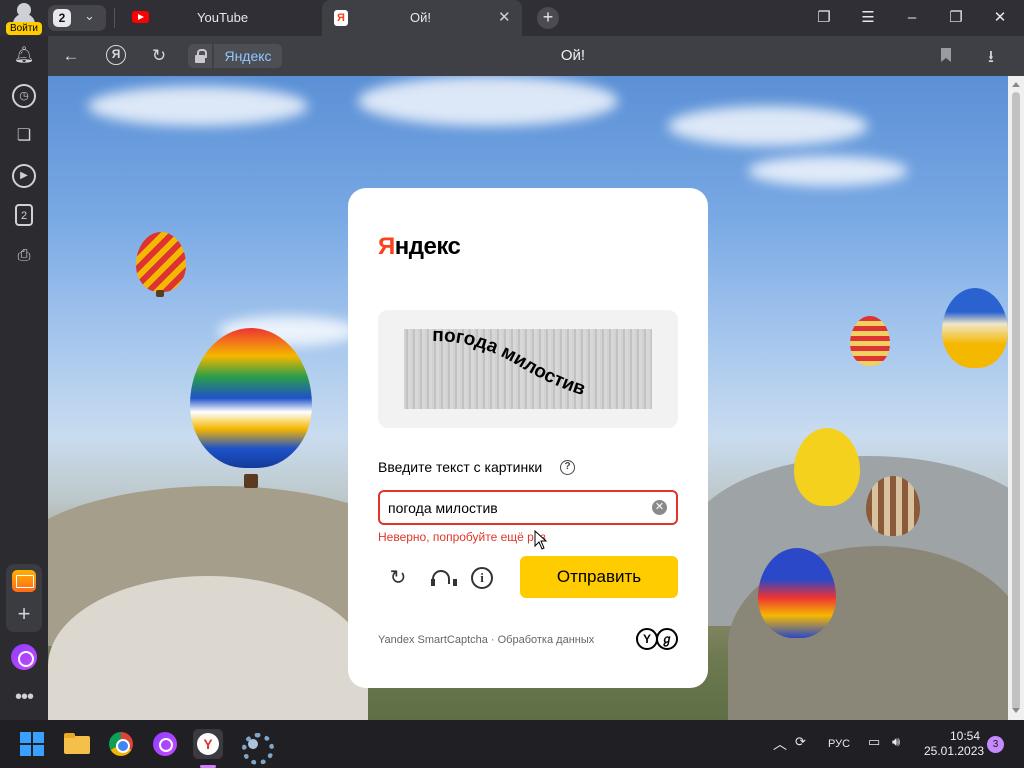 The image size is (1024, 768). I want to click on audio-captcha-headphones-icon, so click(442, 578).